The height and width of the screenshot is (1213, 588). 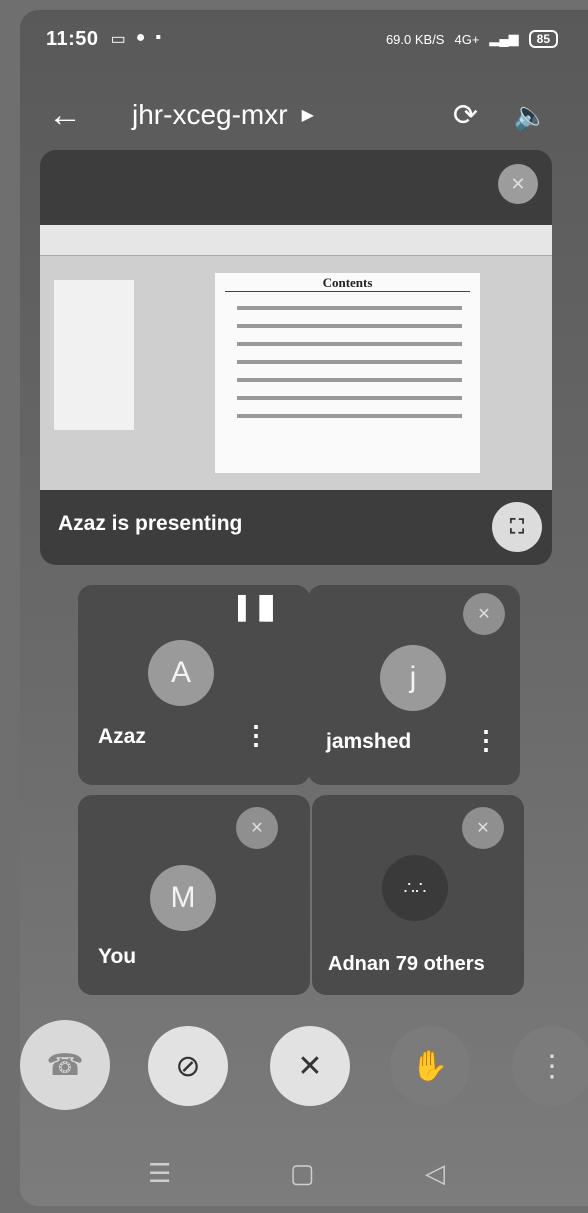 I want to click on participant-name: You, so click(x=117, y=956).